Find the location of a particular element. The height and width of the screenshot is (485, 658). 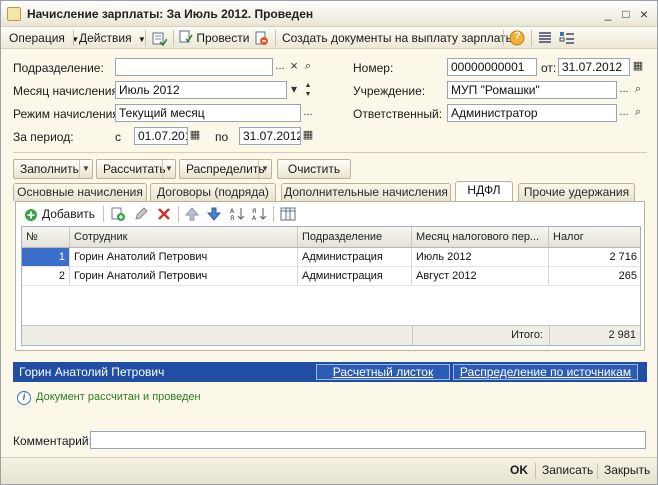

calculate-button-label: Рассчитать is located at coordinates (134, 169).